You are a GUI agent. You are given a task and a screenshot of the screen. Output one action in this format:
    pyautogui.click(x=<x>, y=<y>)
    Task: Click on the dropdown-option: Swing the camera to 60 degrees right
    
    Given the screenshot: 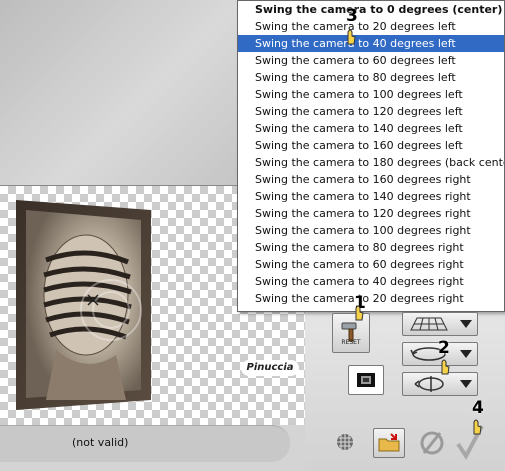 What is the action you would take?
    pyautogui.click(x=371, y=264)
    